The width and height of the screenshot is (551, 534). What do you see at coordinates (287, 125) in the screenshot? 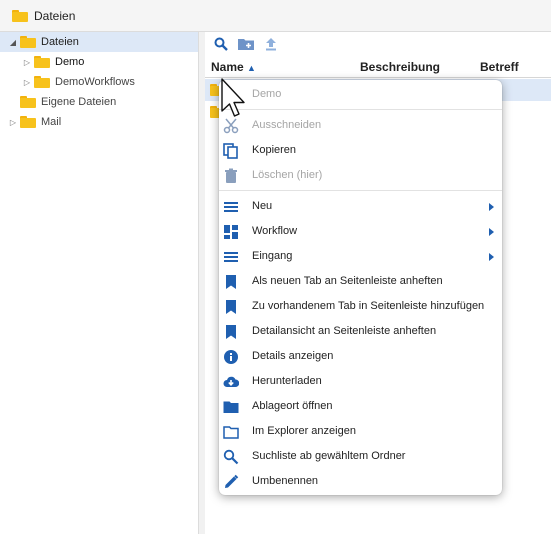
I see `menu-item-label: Ausschneiden` at bounding box center [287, 125].